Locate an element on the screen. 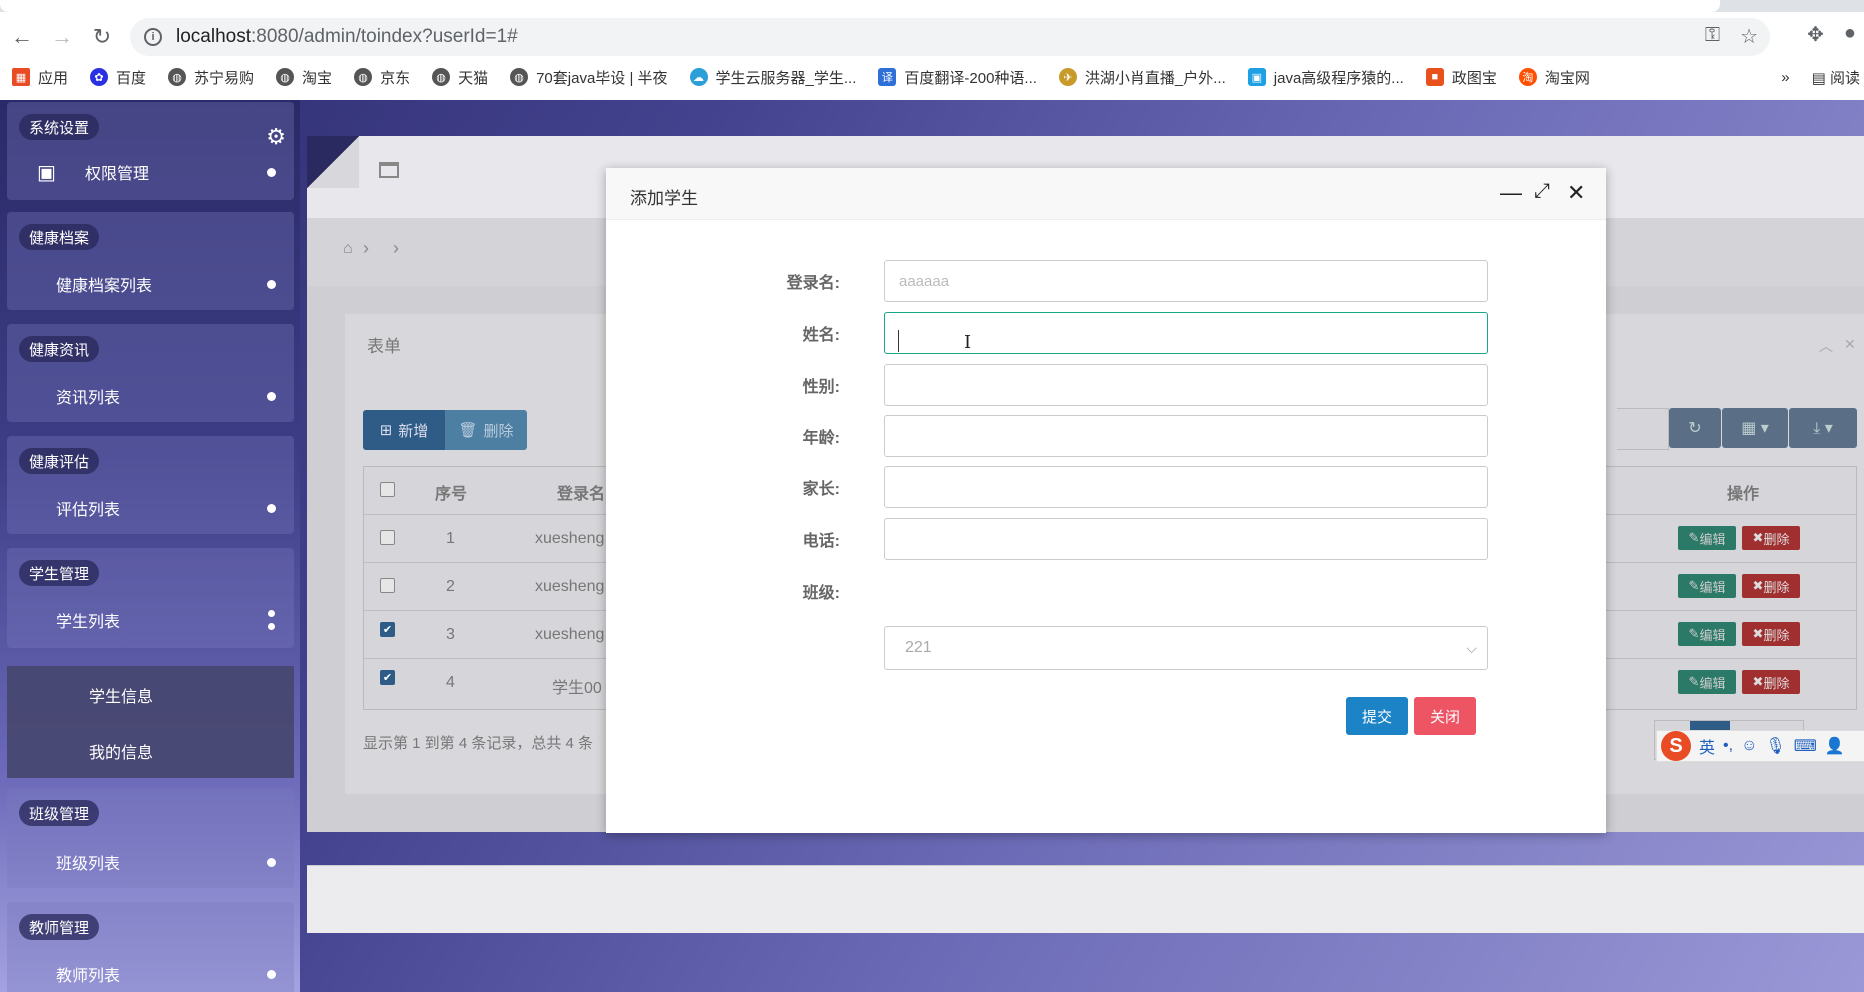  name-input is located at coordinates (1186, 333).